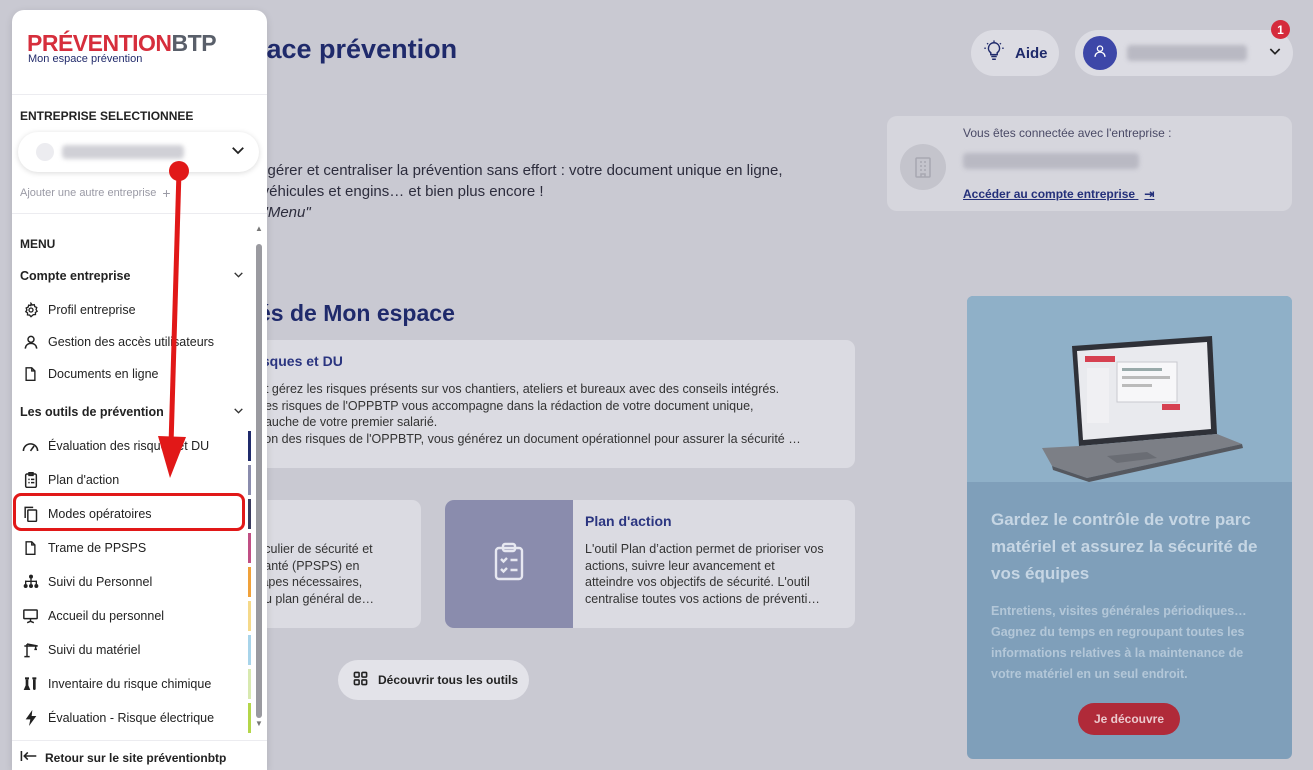 The image size is (1313, 770). I want to click on annotation-arrowhead, so click(172, 457).